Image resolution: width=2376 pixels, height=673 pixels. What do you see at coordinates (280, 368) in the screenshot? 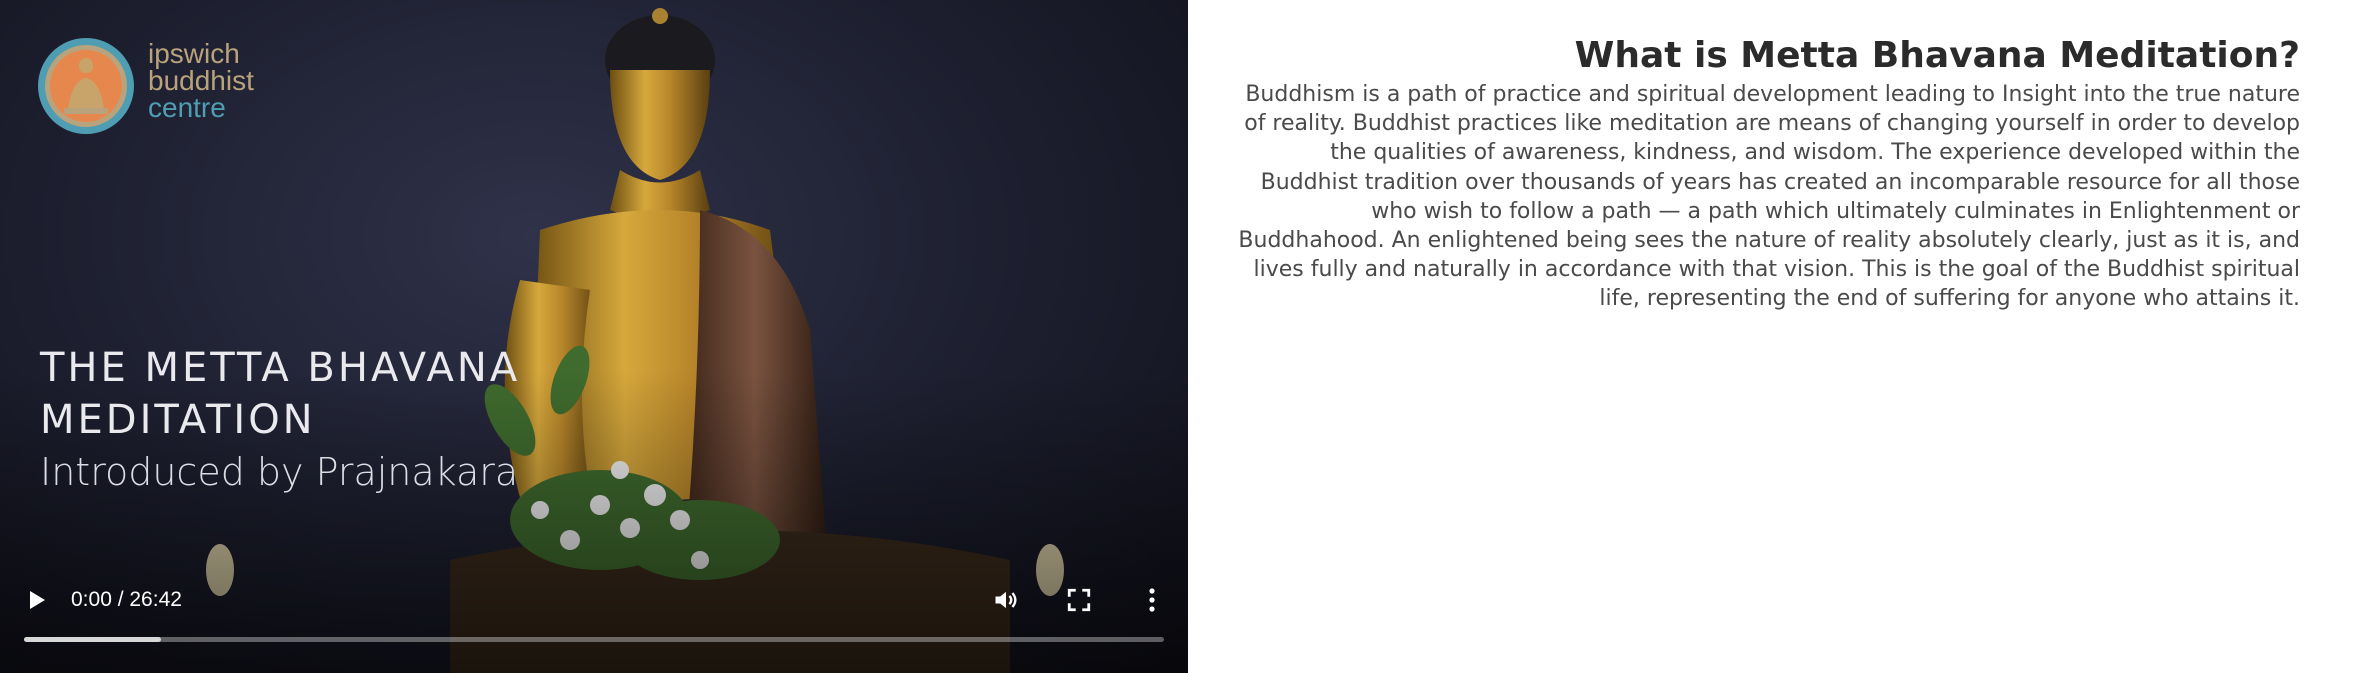
I see `poster-title-line1: THE METTA BHAVANA` at bounding box center [280, 368].